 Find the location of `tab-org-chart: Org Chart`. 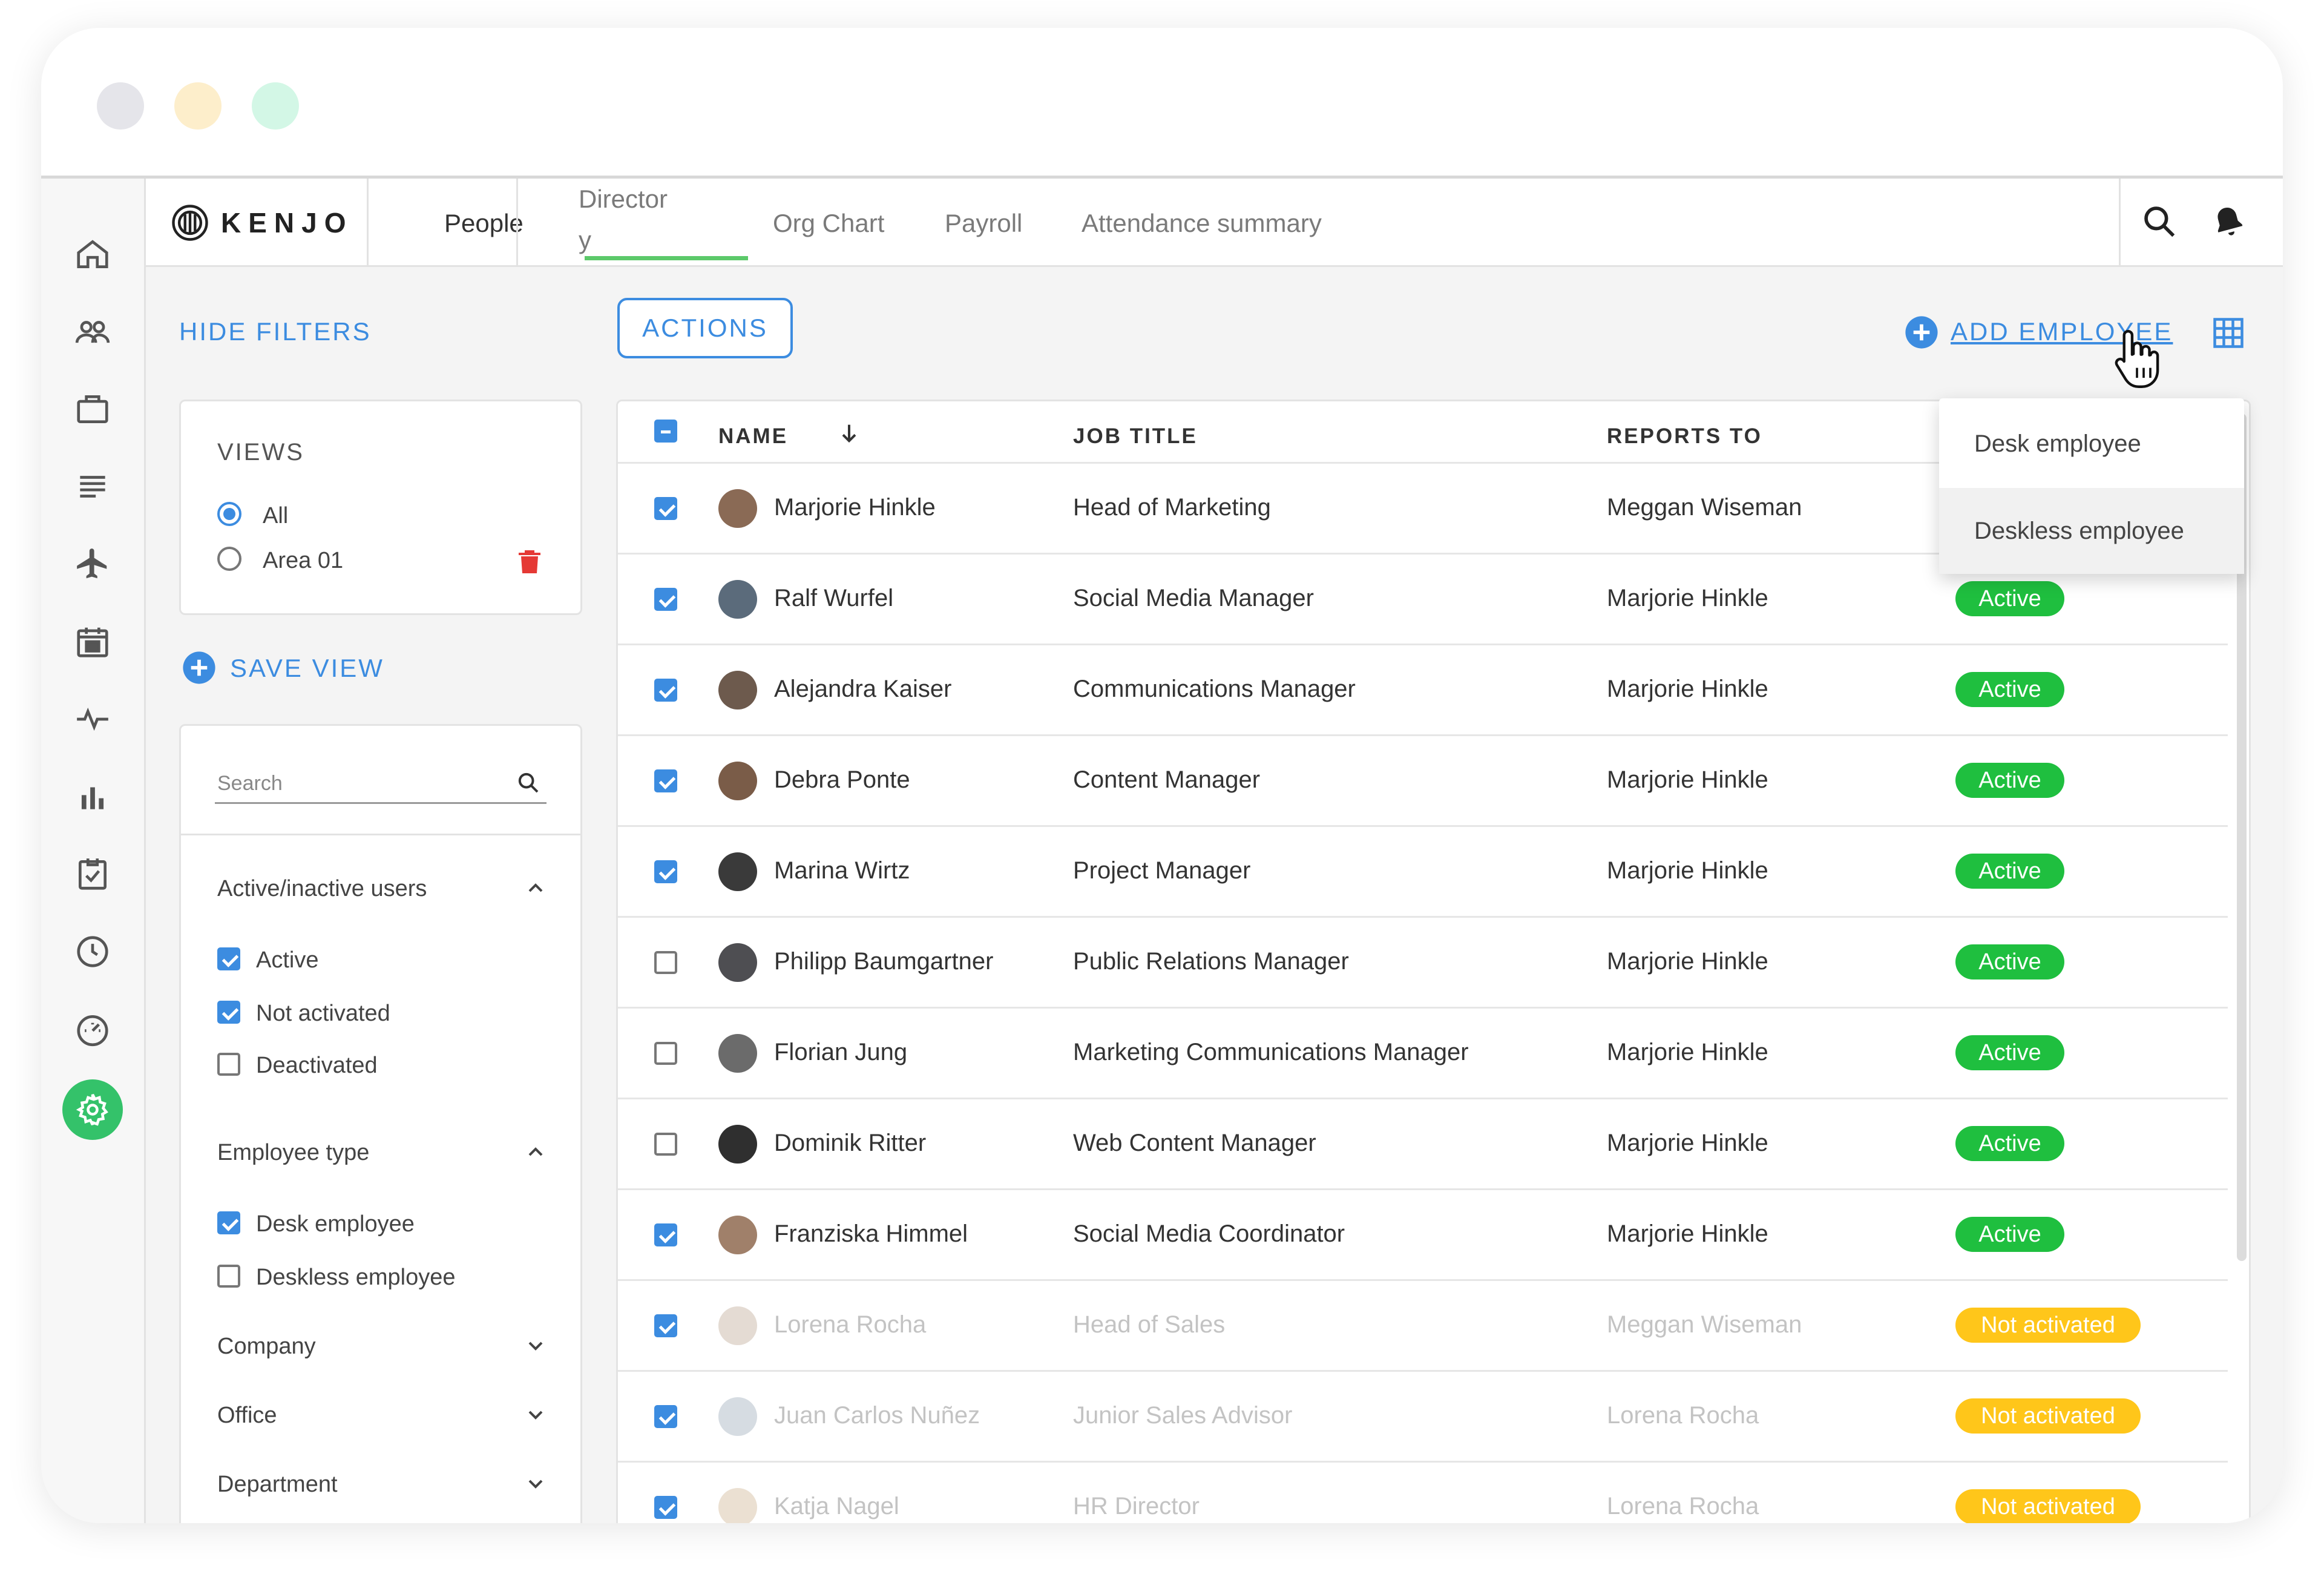

tab-org-chart: Org Chart is located at coordinates (828, 223).